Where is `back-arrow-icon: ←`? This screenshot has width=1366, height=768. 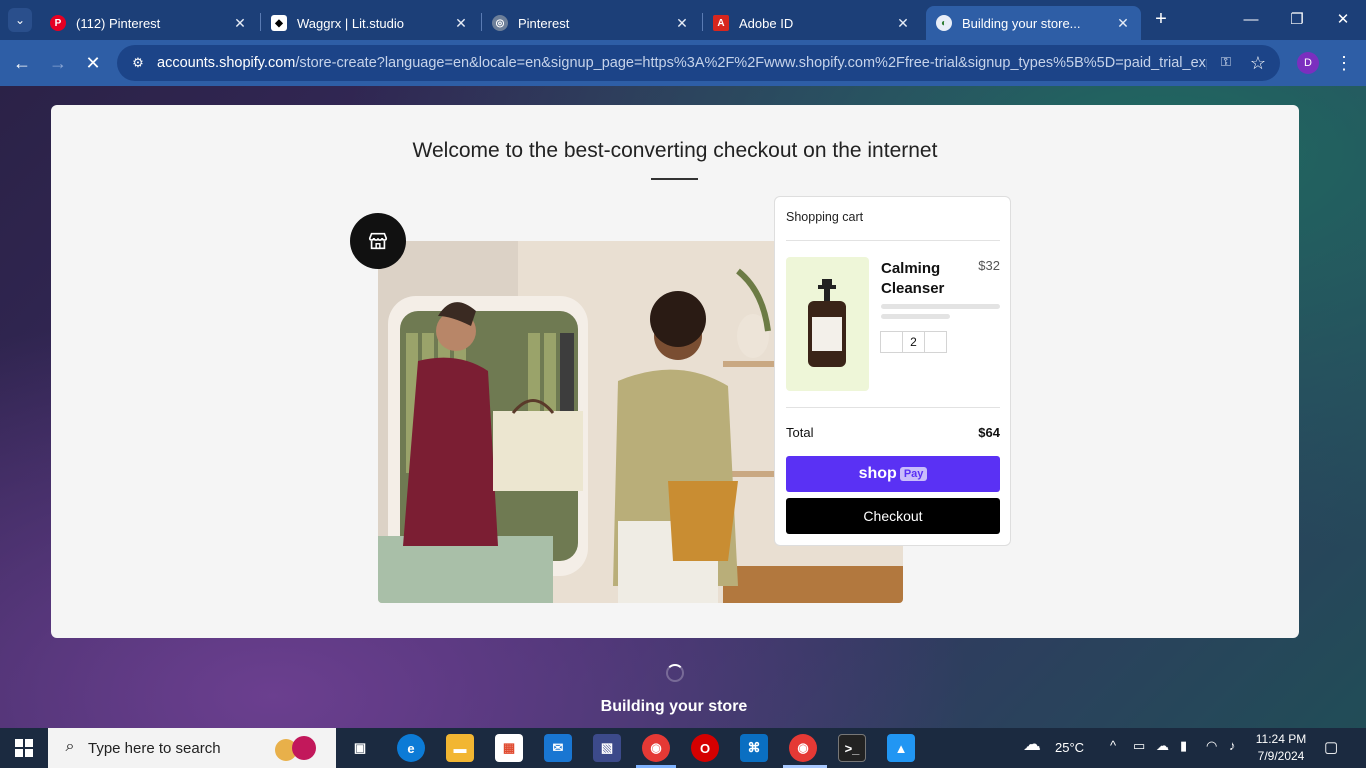 back-arrow-icon: ← is located at coordinates (22, 63).